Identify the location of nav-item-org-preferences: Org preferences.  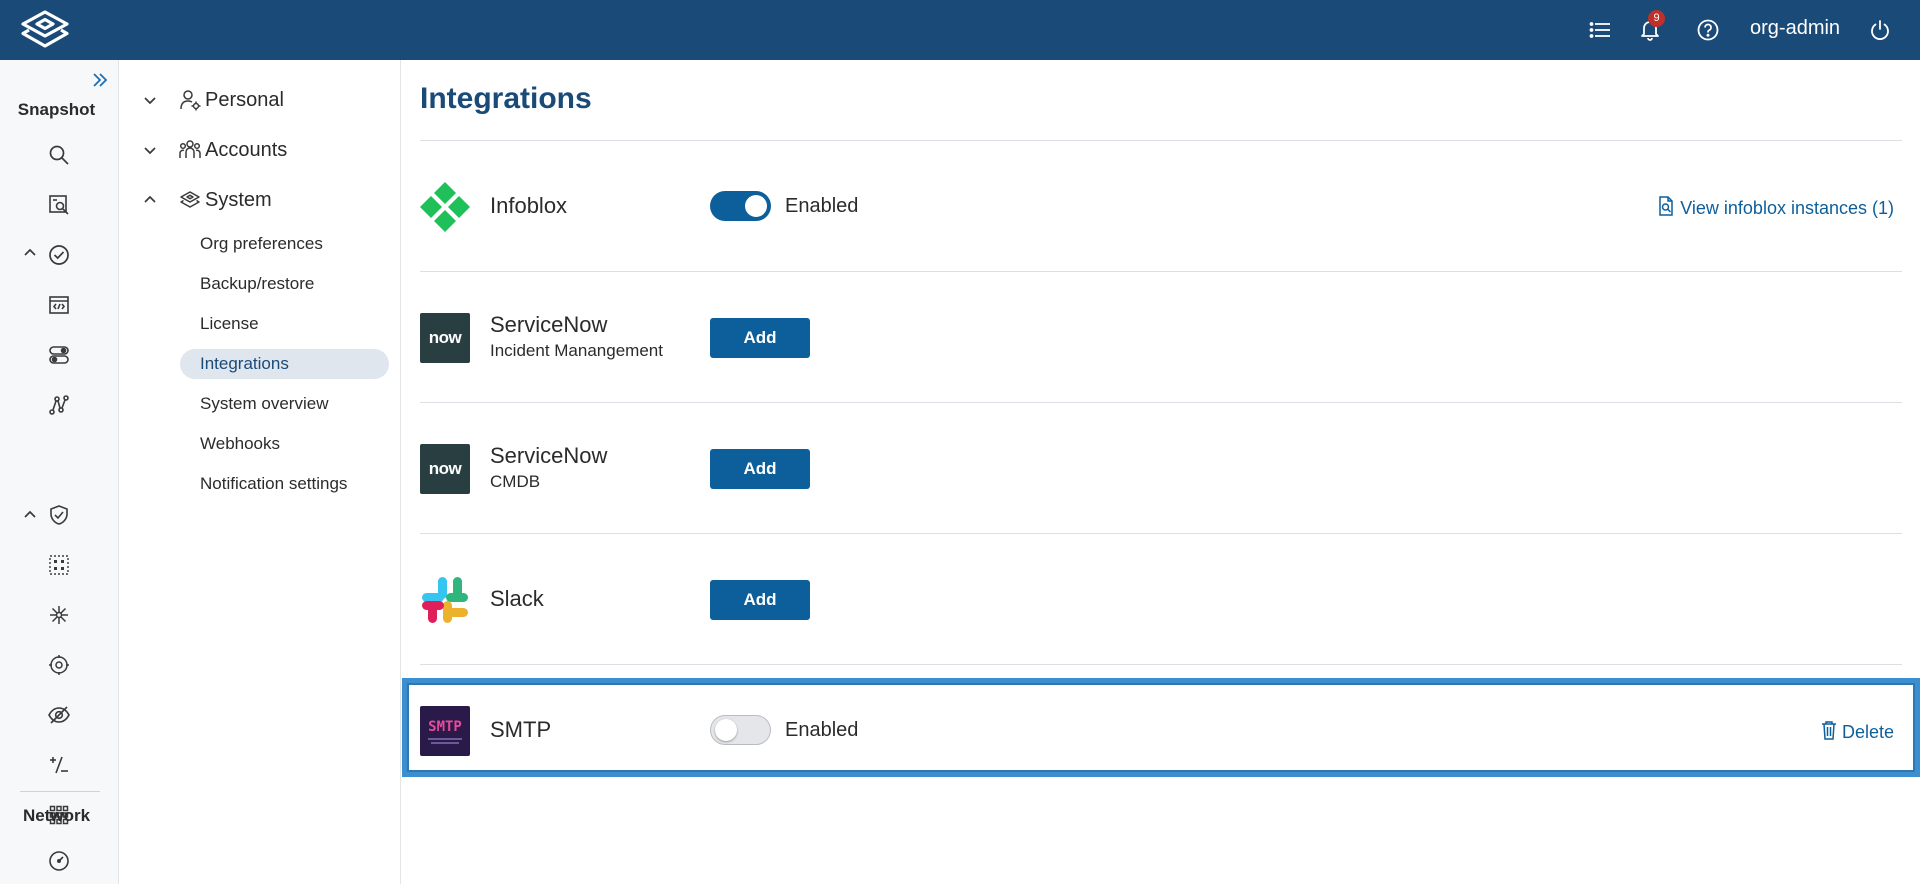
(284, 244).